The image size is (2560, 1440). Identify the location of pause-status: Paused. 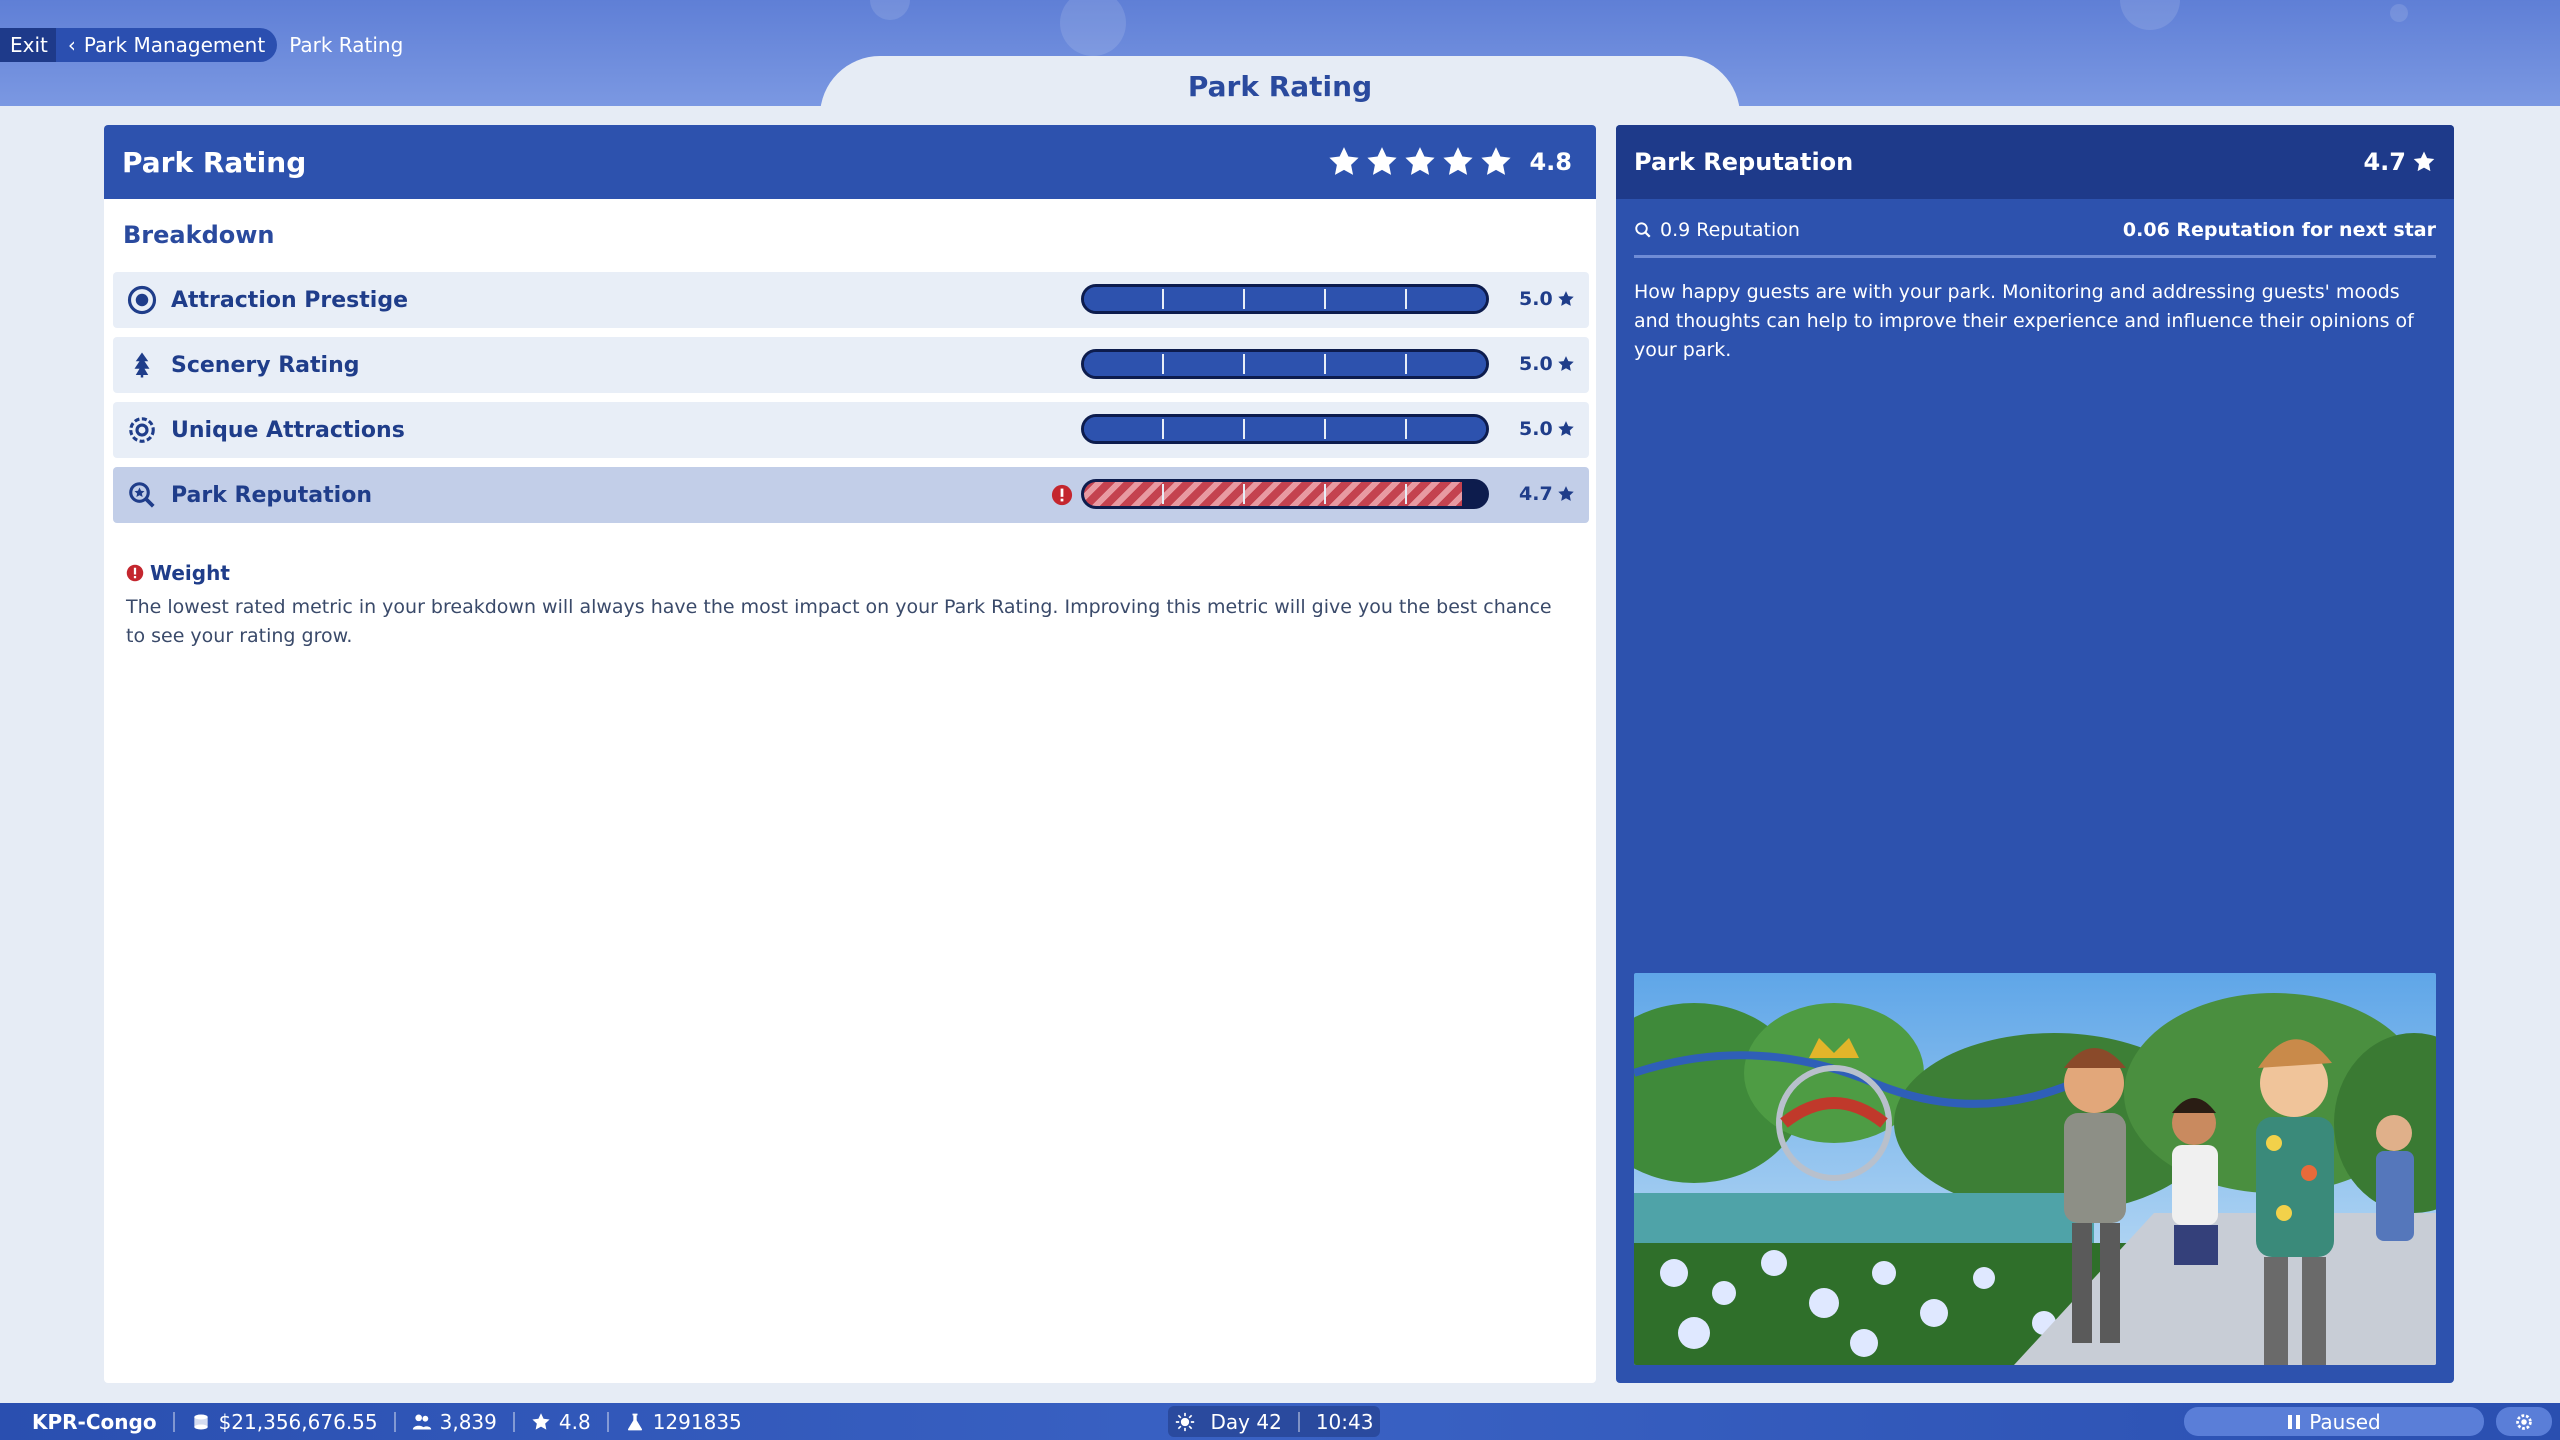
(2345, 1421).